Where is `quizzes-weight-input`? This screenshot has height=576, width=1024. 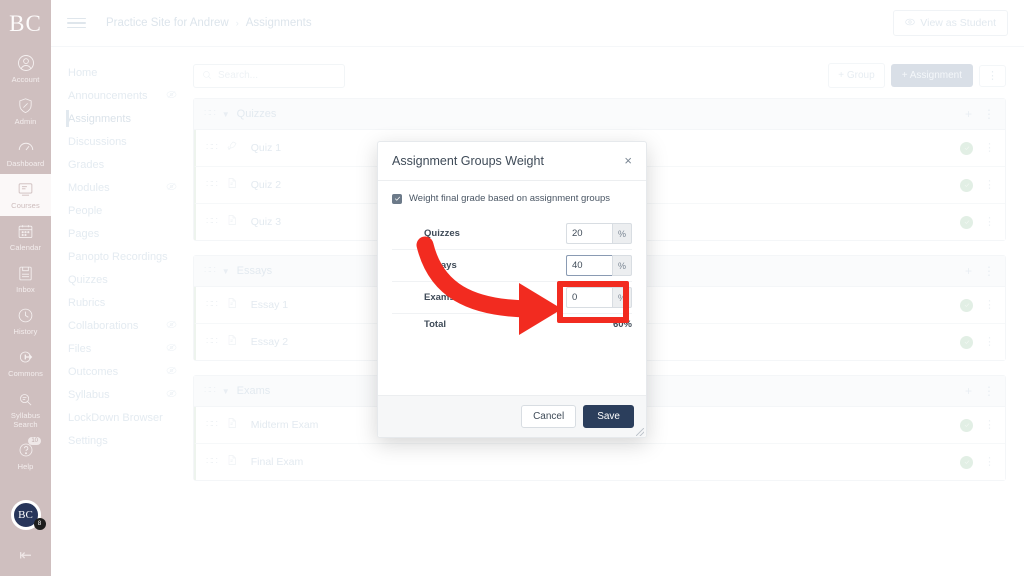 quizzes-weight-input is located at coordinates (589, 233).